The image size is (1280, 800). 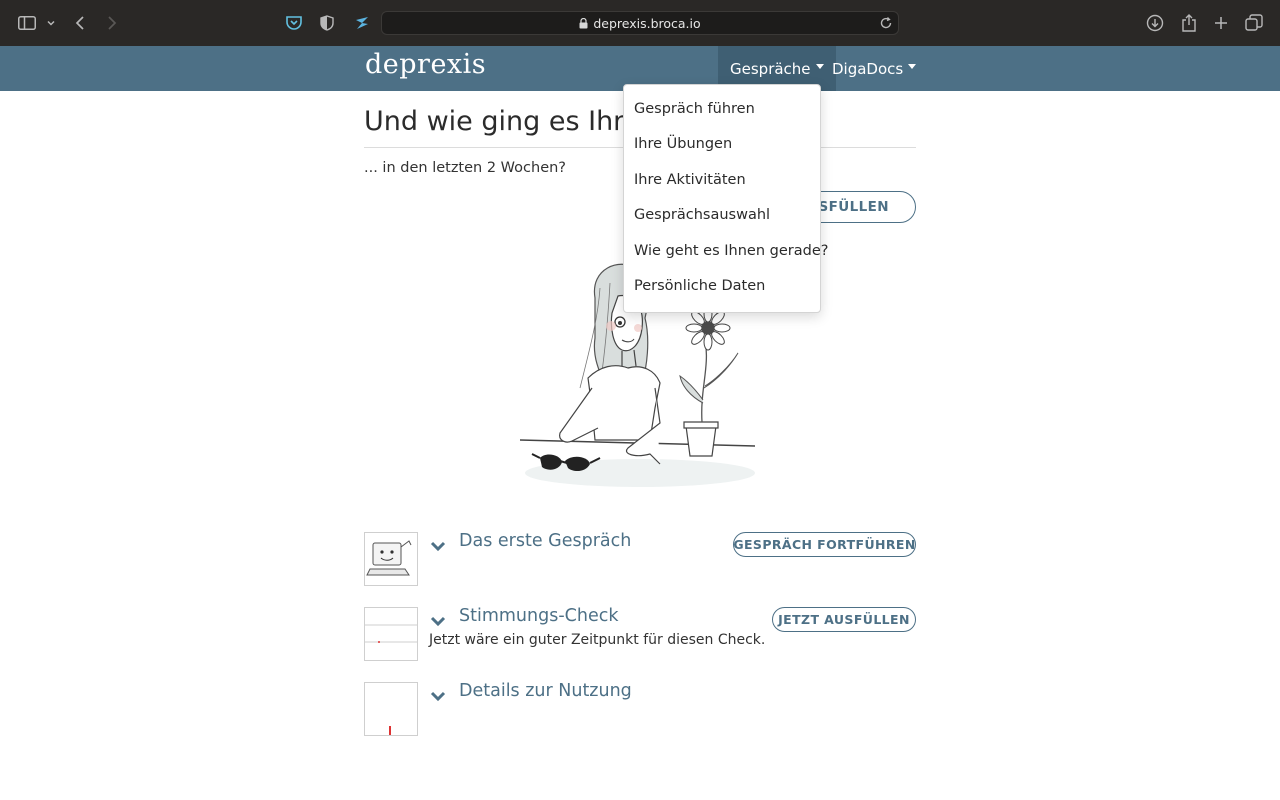 What do you see at coordinates (1221, 23) in the screenshot?
I see `new-tab-icon` at bounding box center [1221, 23].